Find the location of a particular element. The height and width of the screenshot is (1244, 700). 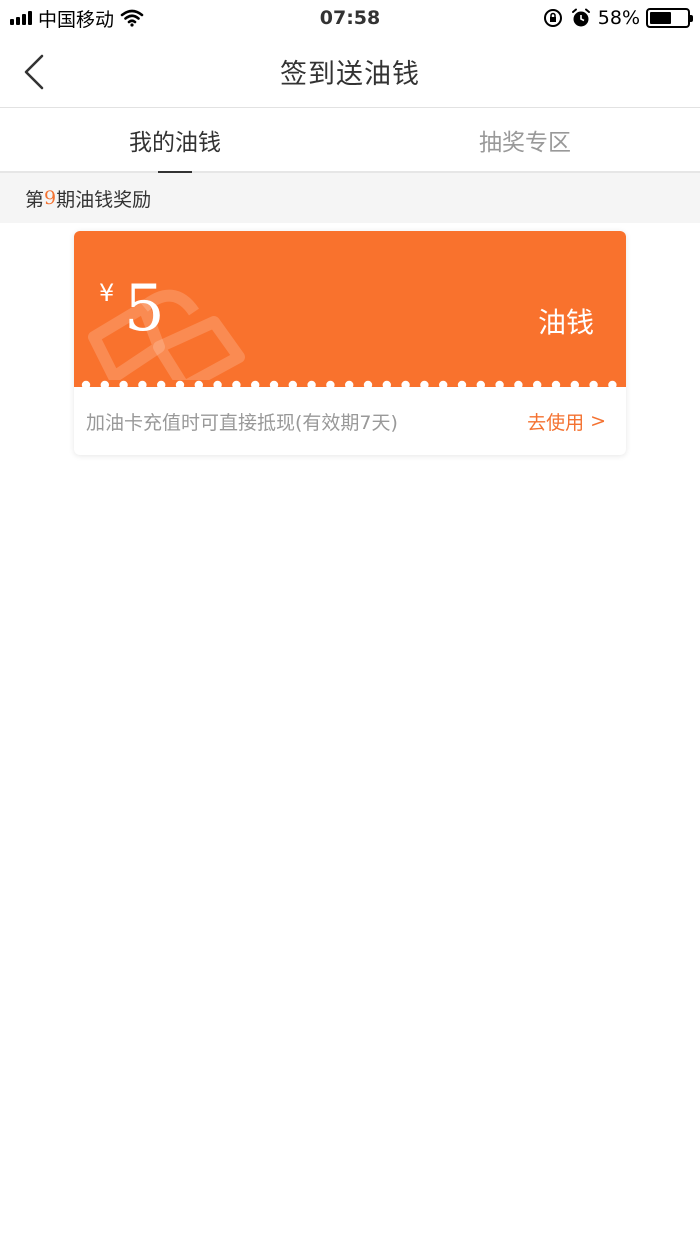

carrier-label: 中国移动 is located at coordinates (76, 19).